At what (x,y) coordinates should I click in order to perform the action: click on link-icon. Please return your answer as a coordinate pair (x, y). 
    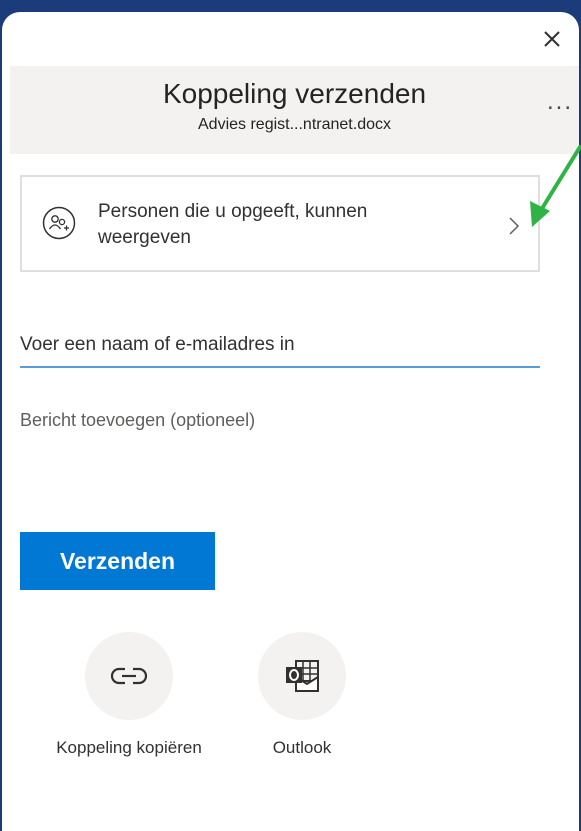
    Looking at the image, I should click on (129, 676).